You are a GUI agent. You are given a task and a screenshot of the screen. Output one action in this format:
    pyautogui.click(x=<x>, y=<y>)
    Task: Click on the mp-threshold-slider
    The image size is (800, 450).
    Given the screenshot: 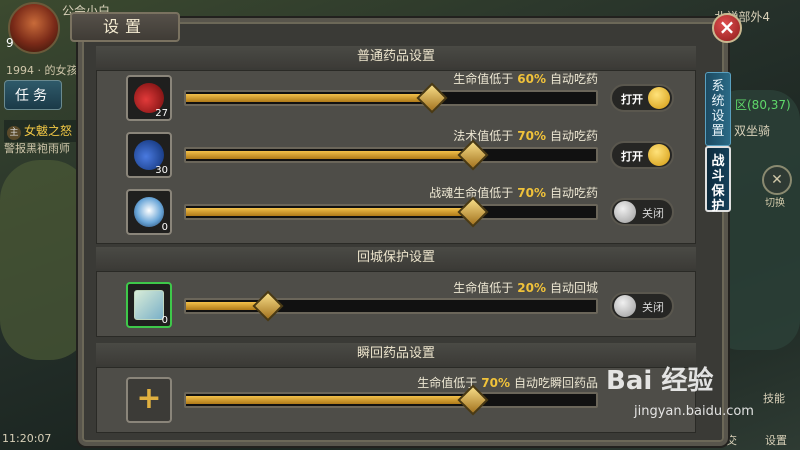 What is the action you would take?
    pyautogui.click(x=391, y=155)
    